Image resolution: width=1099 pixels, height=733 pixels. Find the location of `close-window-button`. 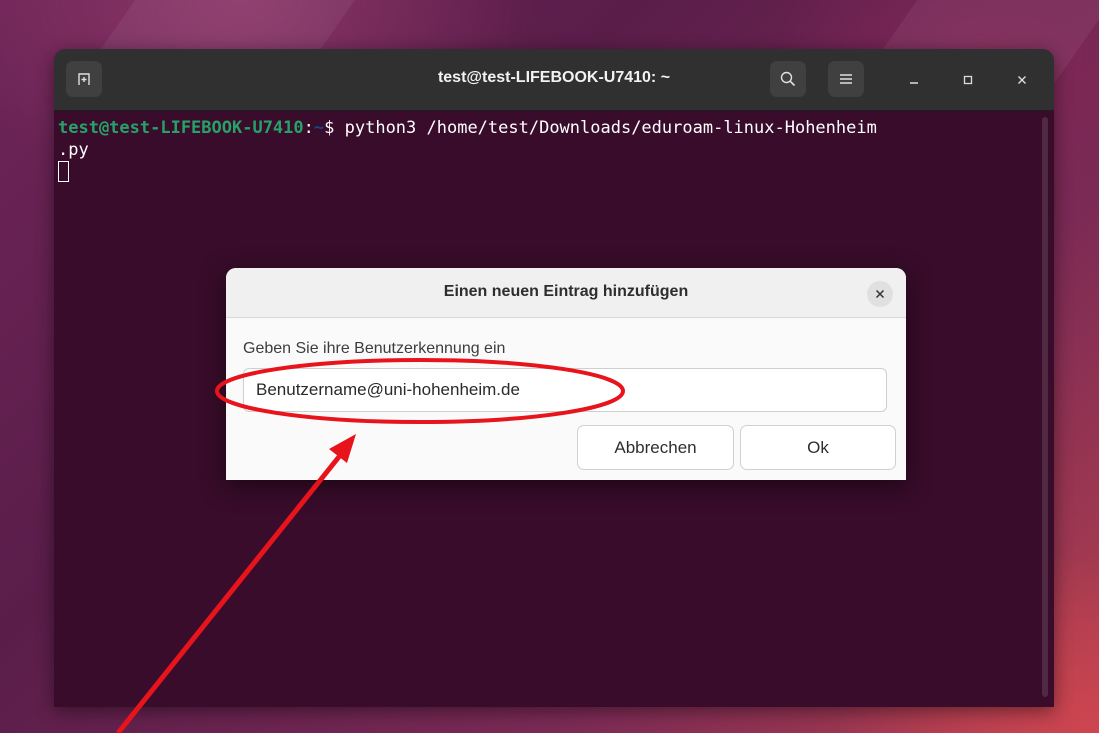

close-window-button is located at coordinates (1022, 80).